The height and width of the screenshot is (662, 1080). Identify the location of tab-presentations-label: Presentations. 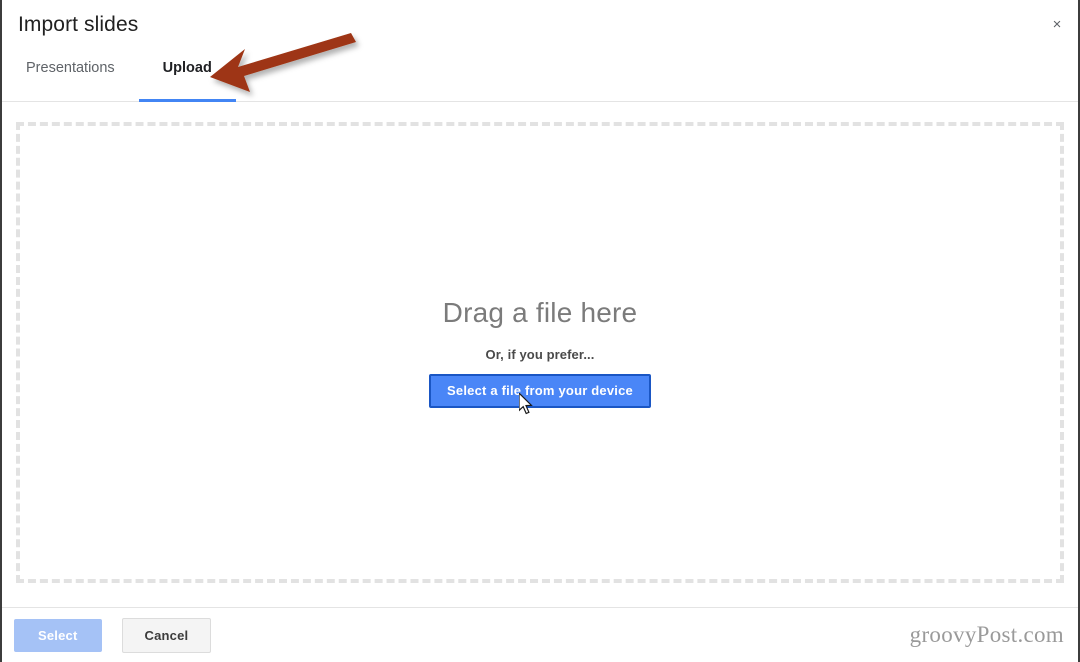
(70, 68).